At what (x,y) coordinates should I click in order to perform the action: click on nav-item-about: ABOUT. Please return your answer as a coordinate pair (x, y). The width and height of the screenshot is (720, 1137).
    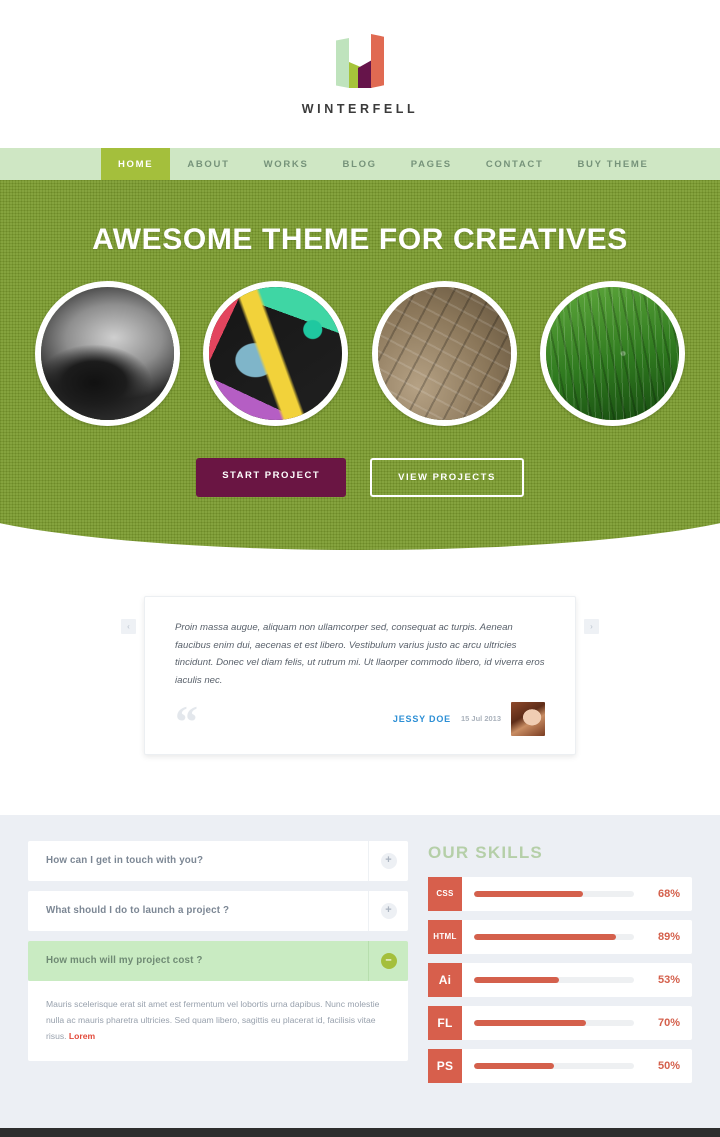
    Looking at the image, I should click on (208, 164).